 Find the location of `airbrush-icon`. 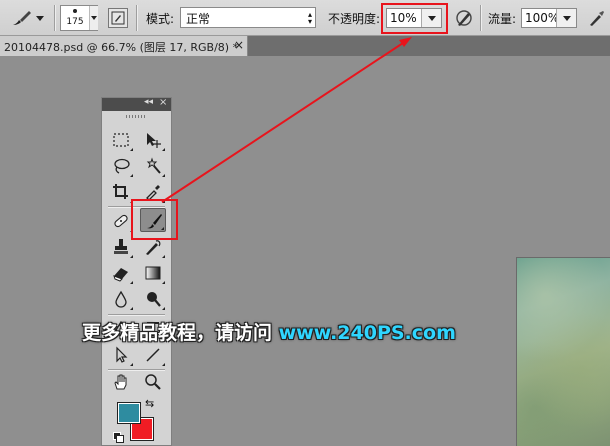

airbrush-icon is located at coordinates (597, 18).